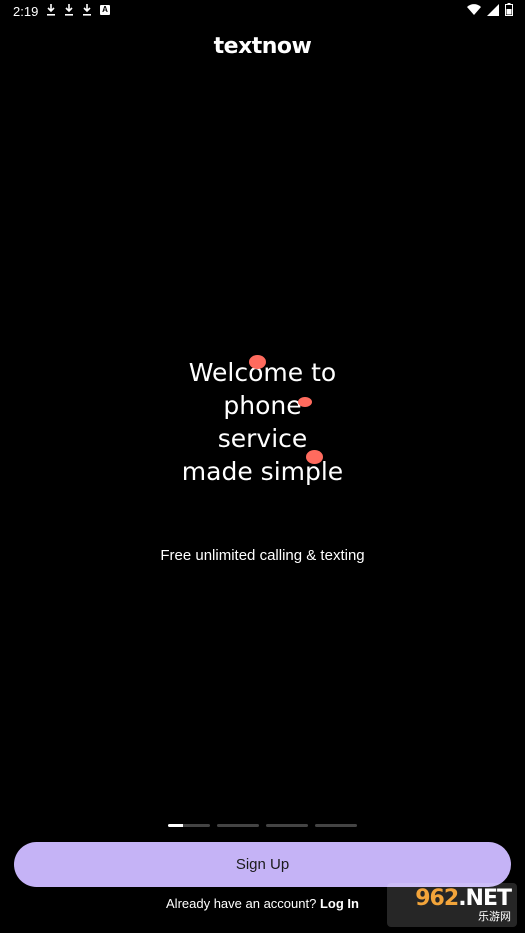  What do you see at coordinates (493, 11) in the screenshot?
I see `signal-icon` at bounding box center [493, 11].